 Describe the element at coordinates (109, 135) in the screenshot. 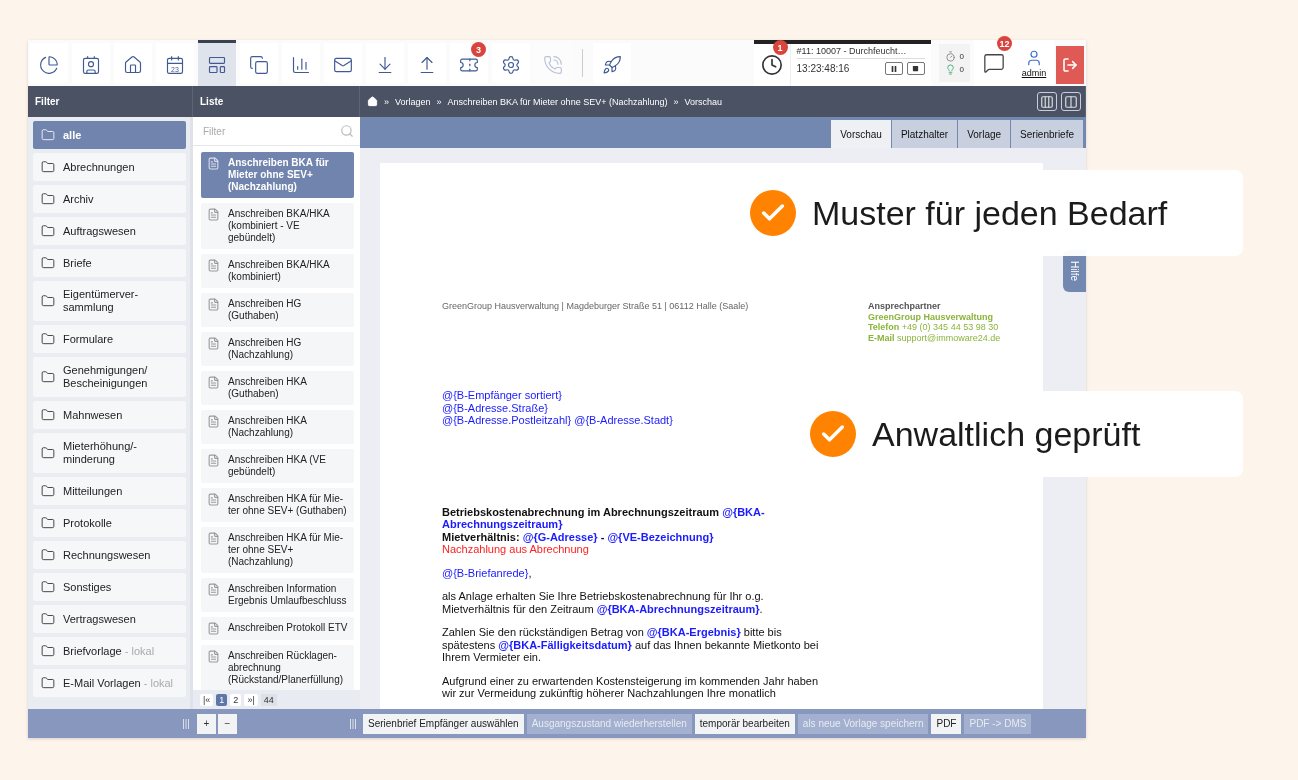

I see `folder-item: alle` at that location.